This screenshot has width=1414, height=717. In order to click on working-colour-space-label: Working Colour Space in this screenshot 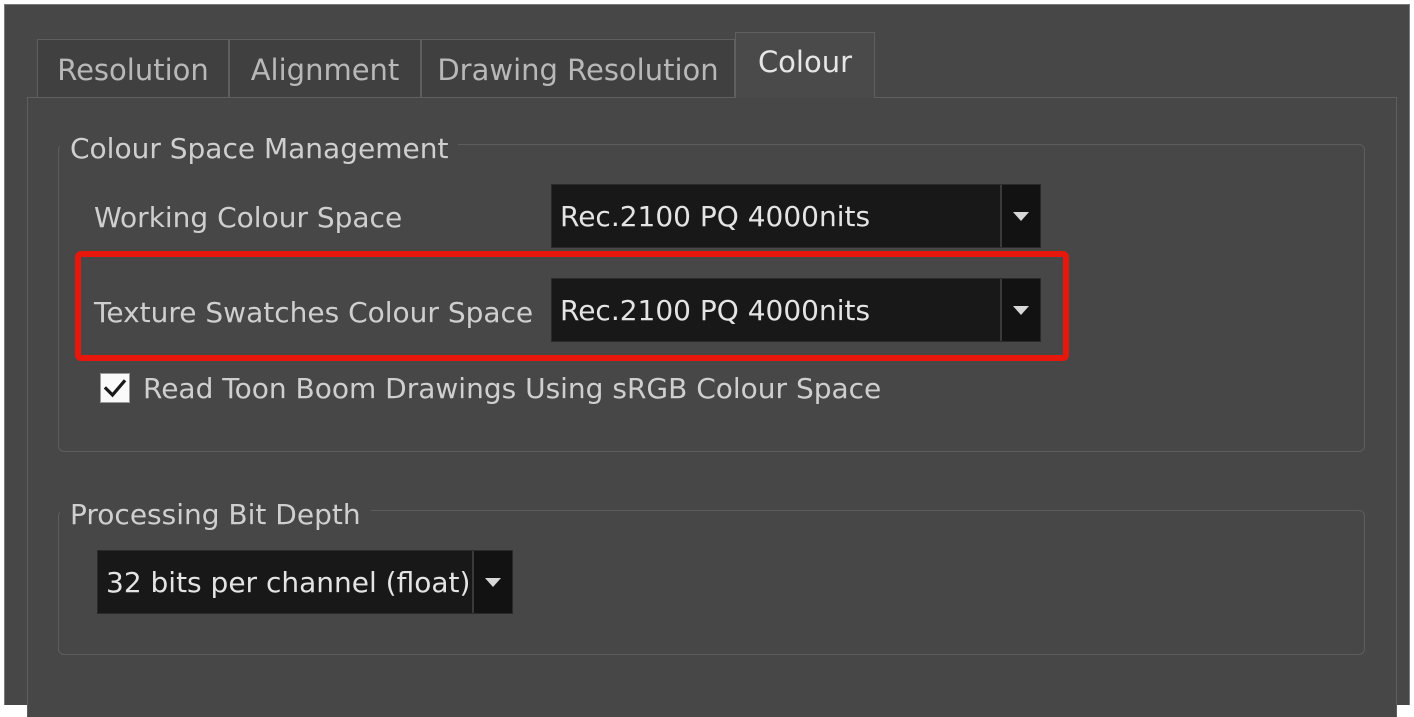, I will do `click(248, 217)`.